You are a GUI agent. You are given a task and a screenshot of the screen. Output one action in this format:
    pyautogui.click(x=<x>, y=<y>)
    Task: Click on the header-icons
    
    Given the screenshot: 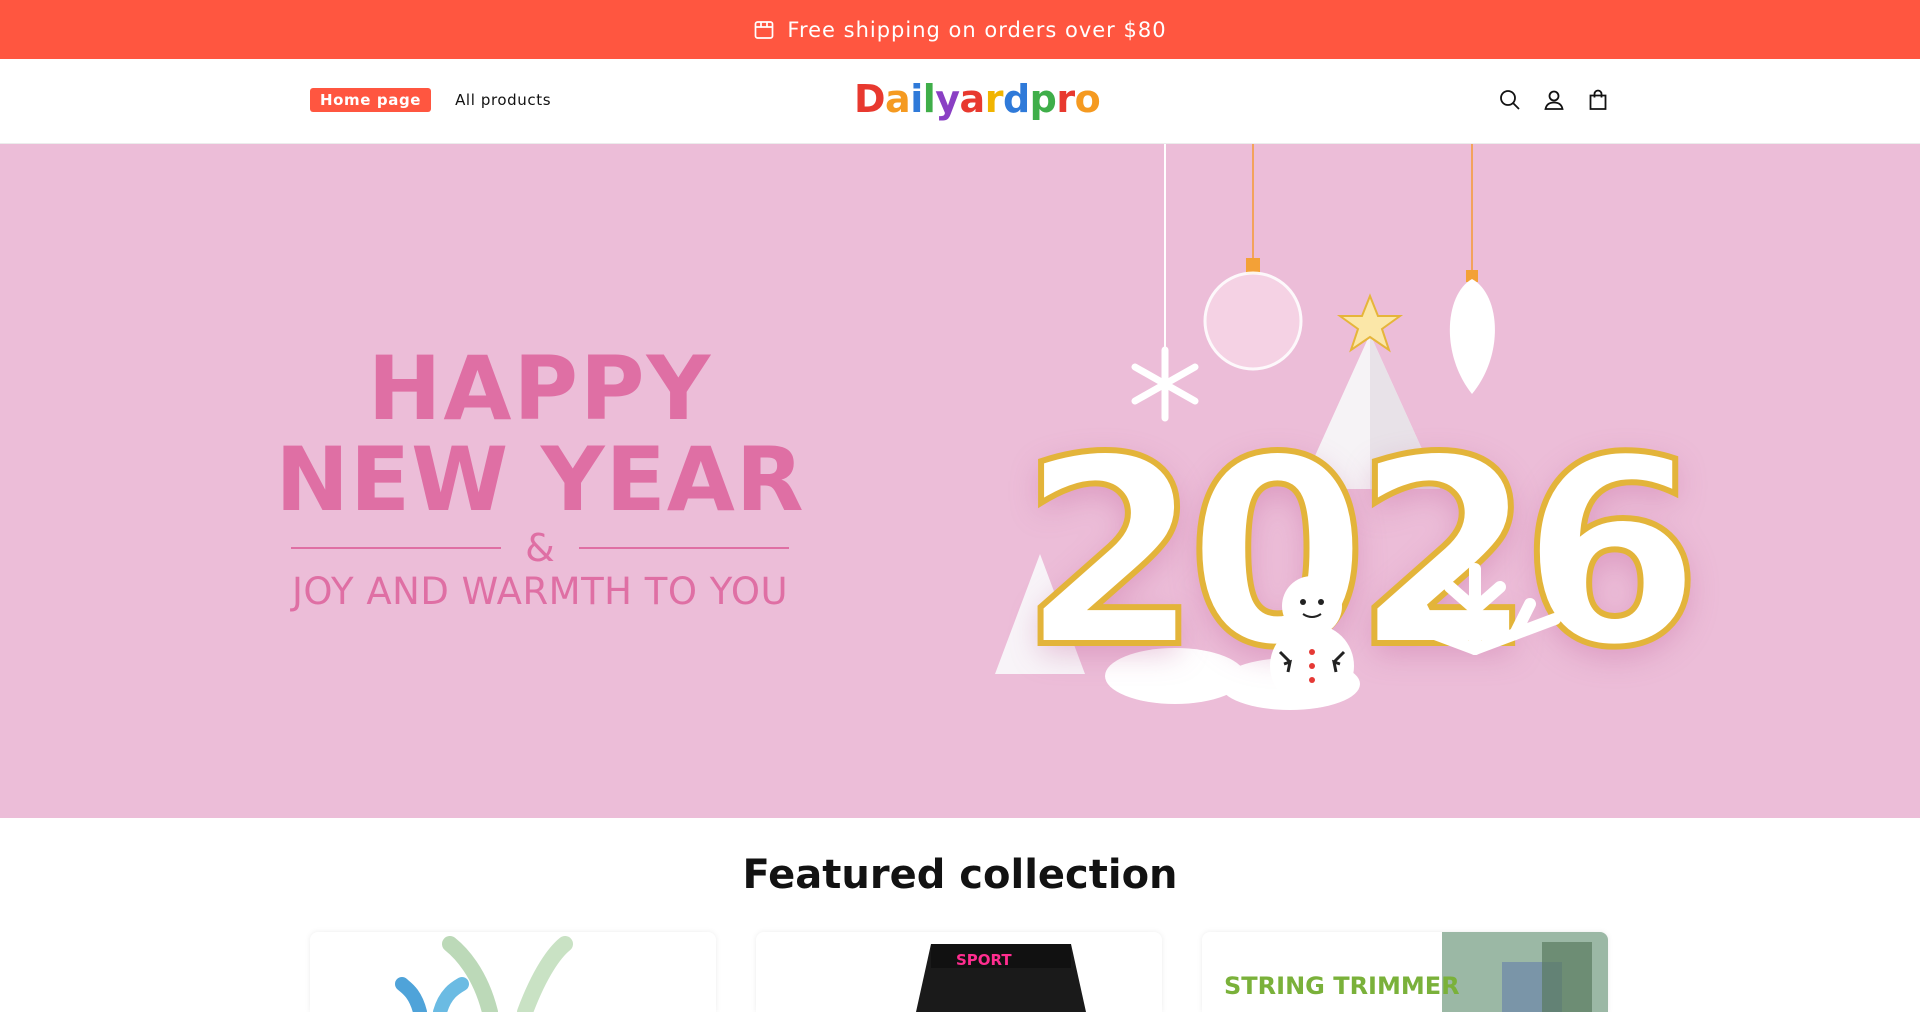 What is the action you would take?
    pyautogui.click(x=1554, y=100)
    